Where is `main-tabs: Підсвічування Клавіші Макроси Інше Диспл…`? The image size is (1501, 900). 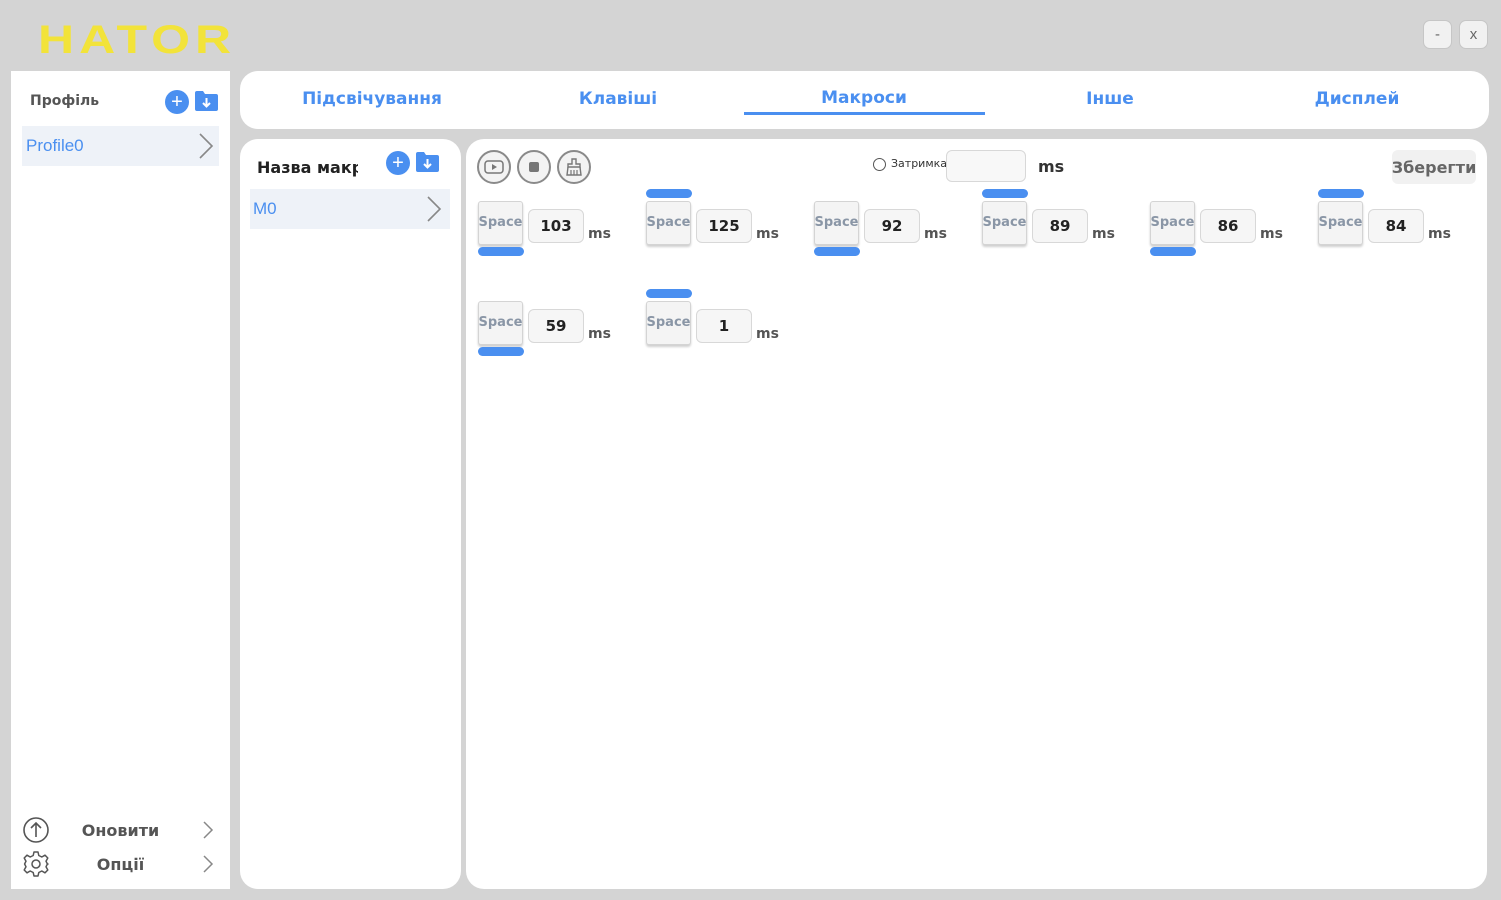 main-tabs: Підсвічування Клавіші Макроси Інше Диспл… is located at coordinates (864, 100).